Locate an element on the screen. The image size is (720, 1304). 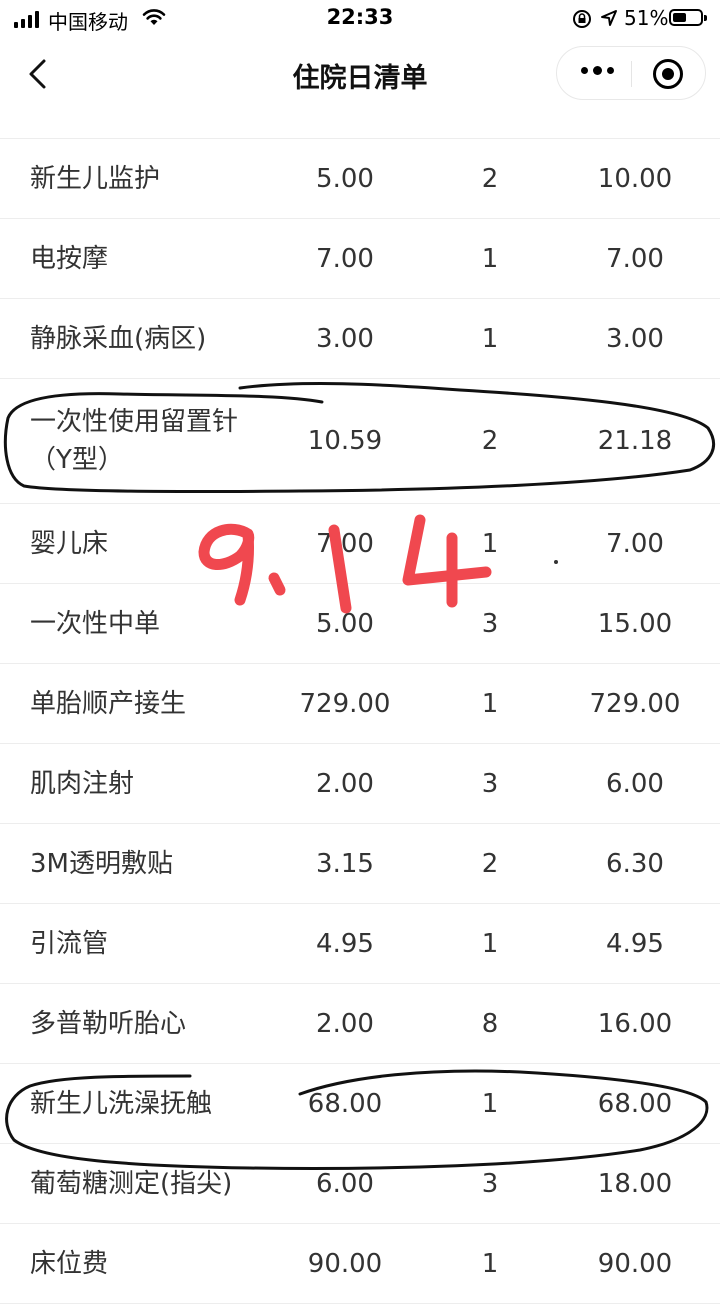
item-name: 一次性使用留置针（Y型） is located at coordinates (134, 441).